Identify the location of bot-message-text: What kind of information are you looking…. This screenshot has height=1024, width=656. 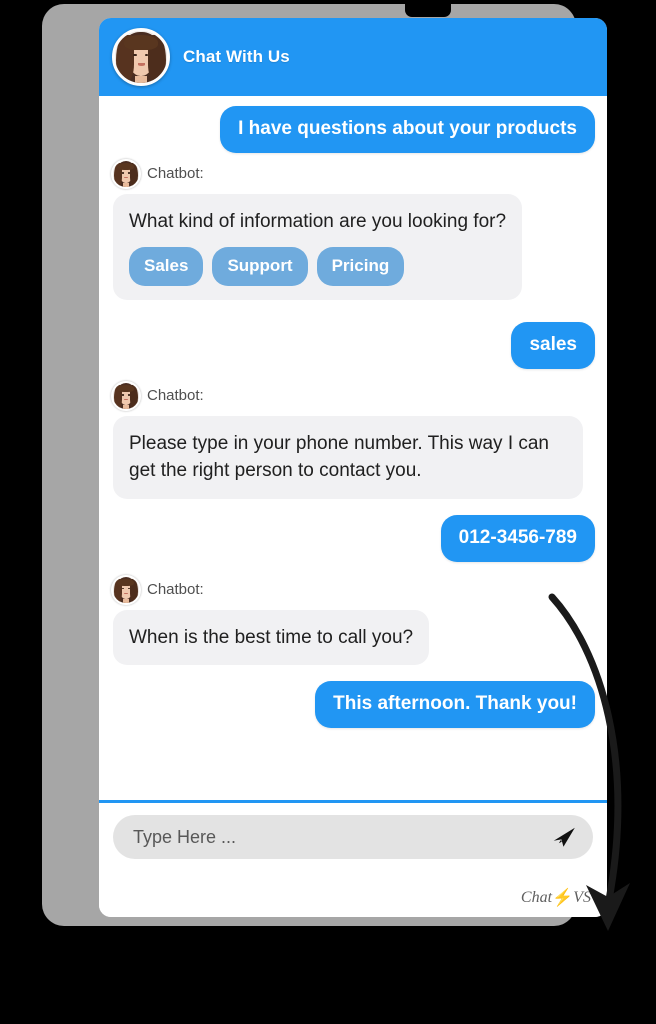
(318, 221).